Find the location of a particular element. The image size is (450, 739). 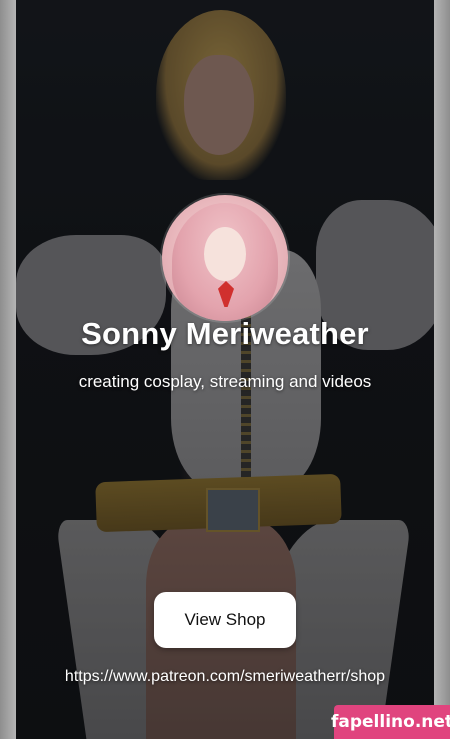

avatar is located at coordinates (225, 258).